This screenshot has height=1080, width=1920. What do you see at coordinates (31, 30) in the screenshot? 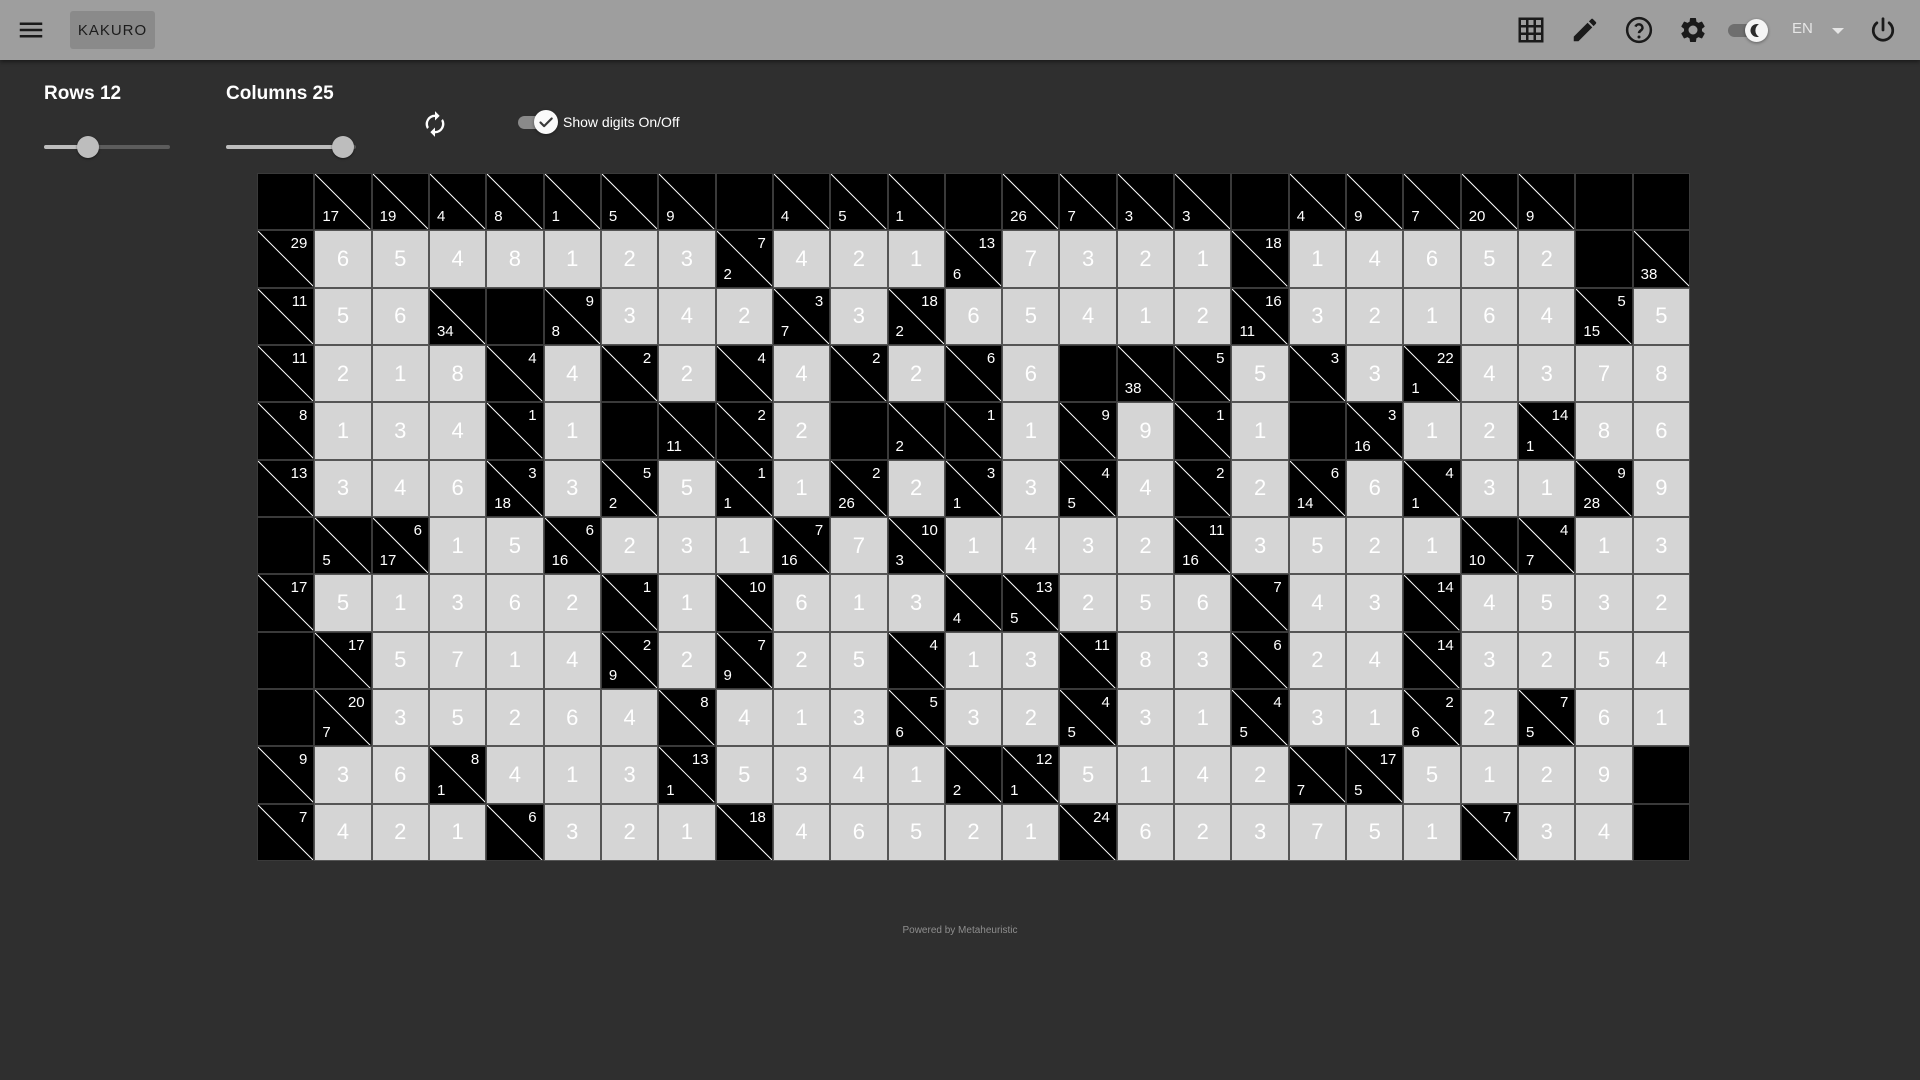
I see `menu-icon` at bounding box center [31, 30].